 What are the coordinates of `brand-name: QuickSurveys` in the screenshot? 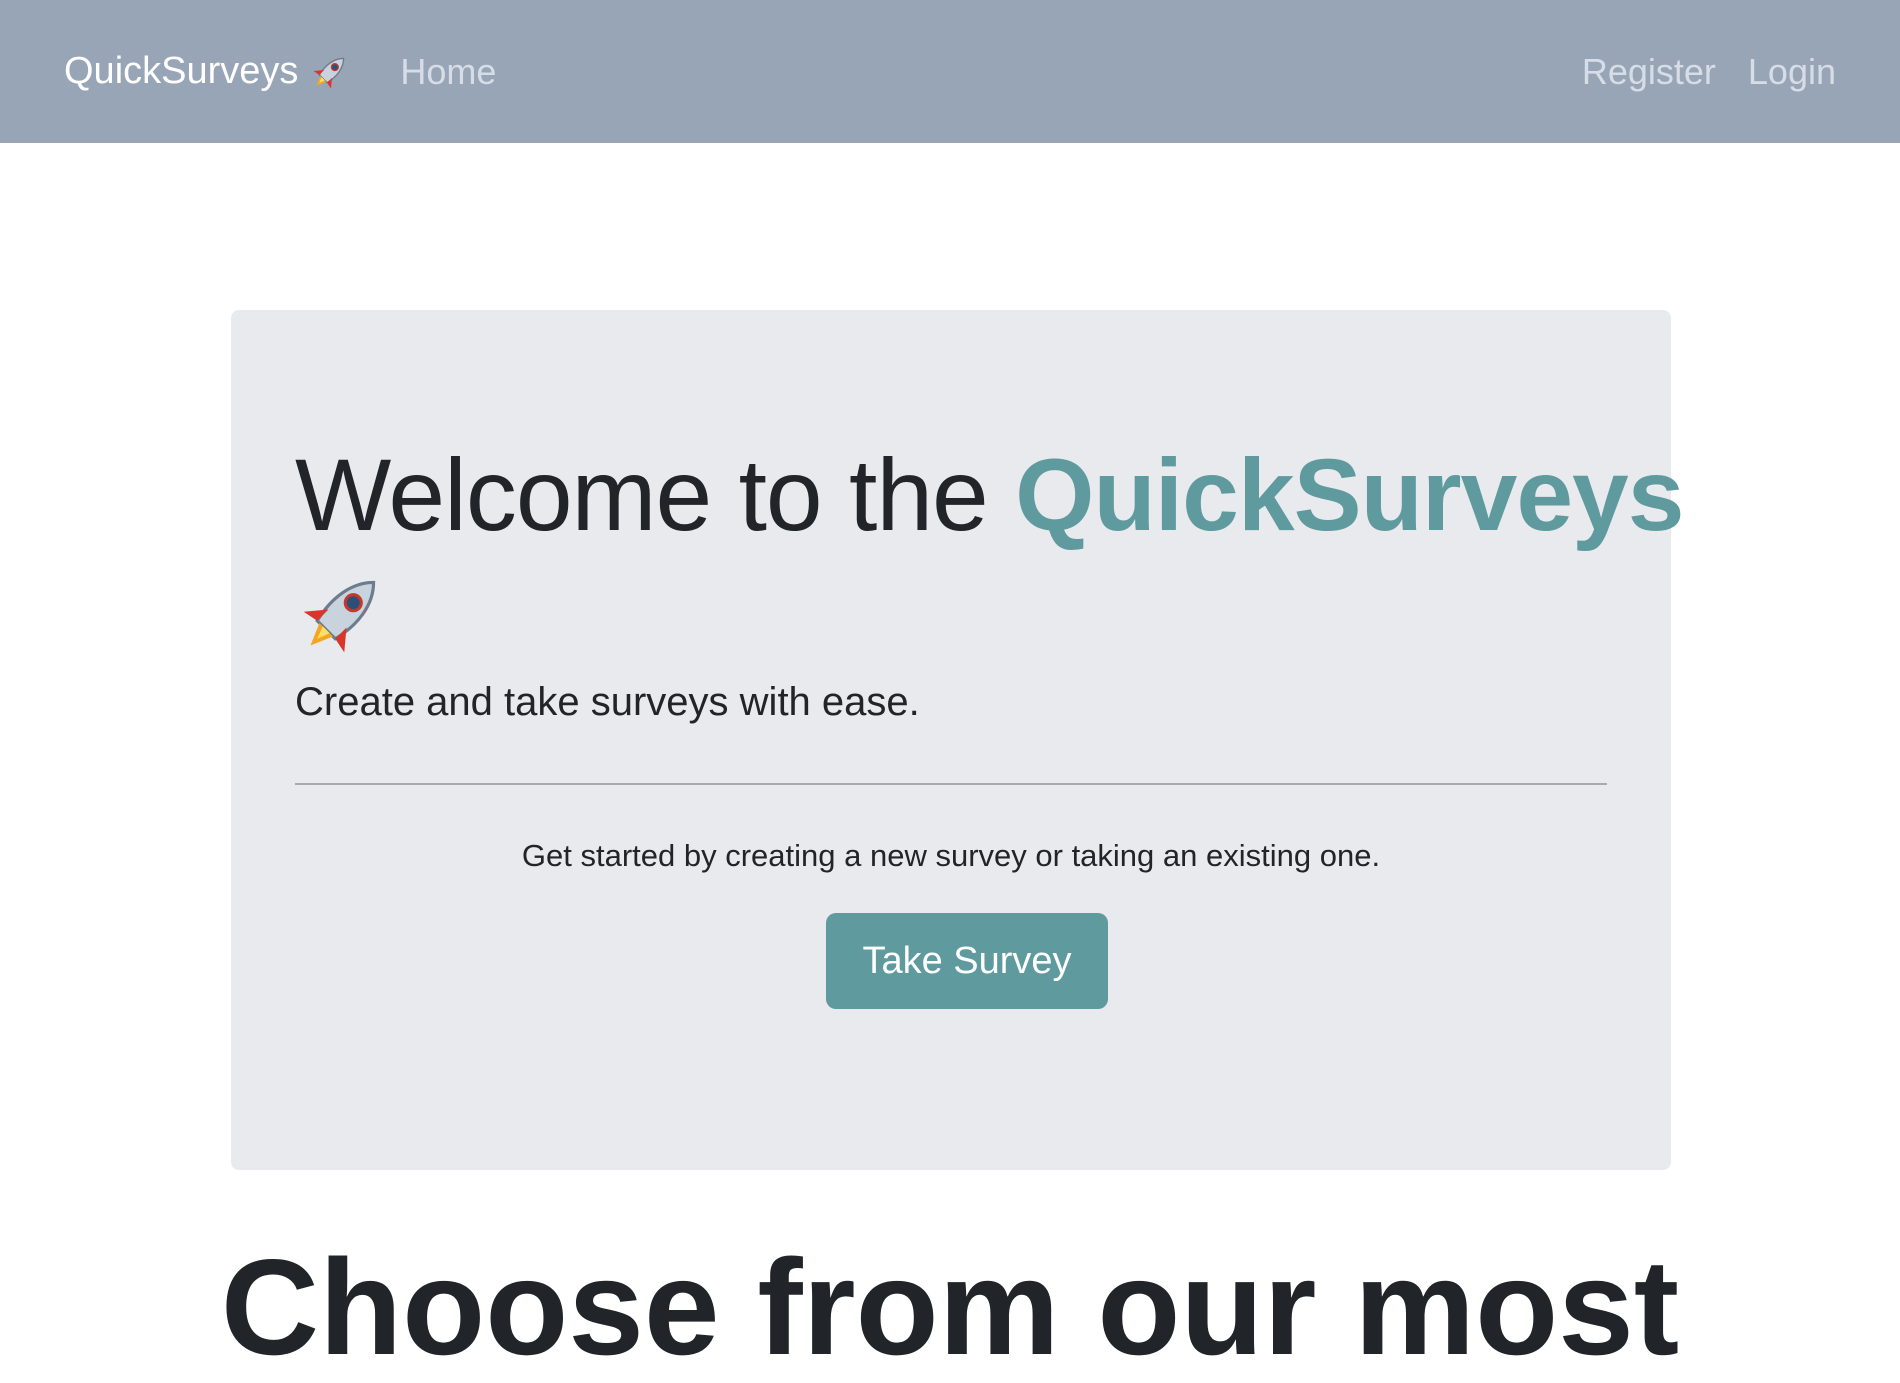 It's located at (181, 71).